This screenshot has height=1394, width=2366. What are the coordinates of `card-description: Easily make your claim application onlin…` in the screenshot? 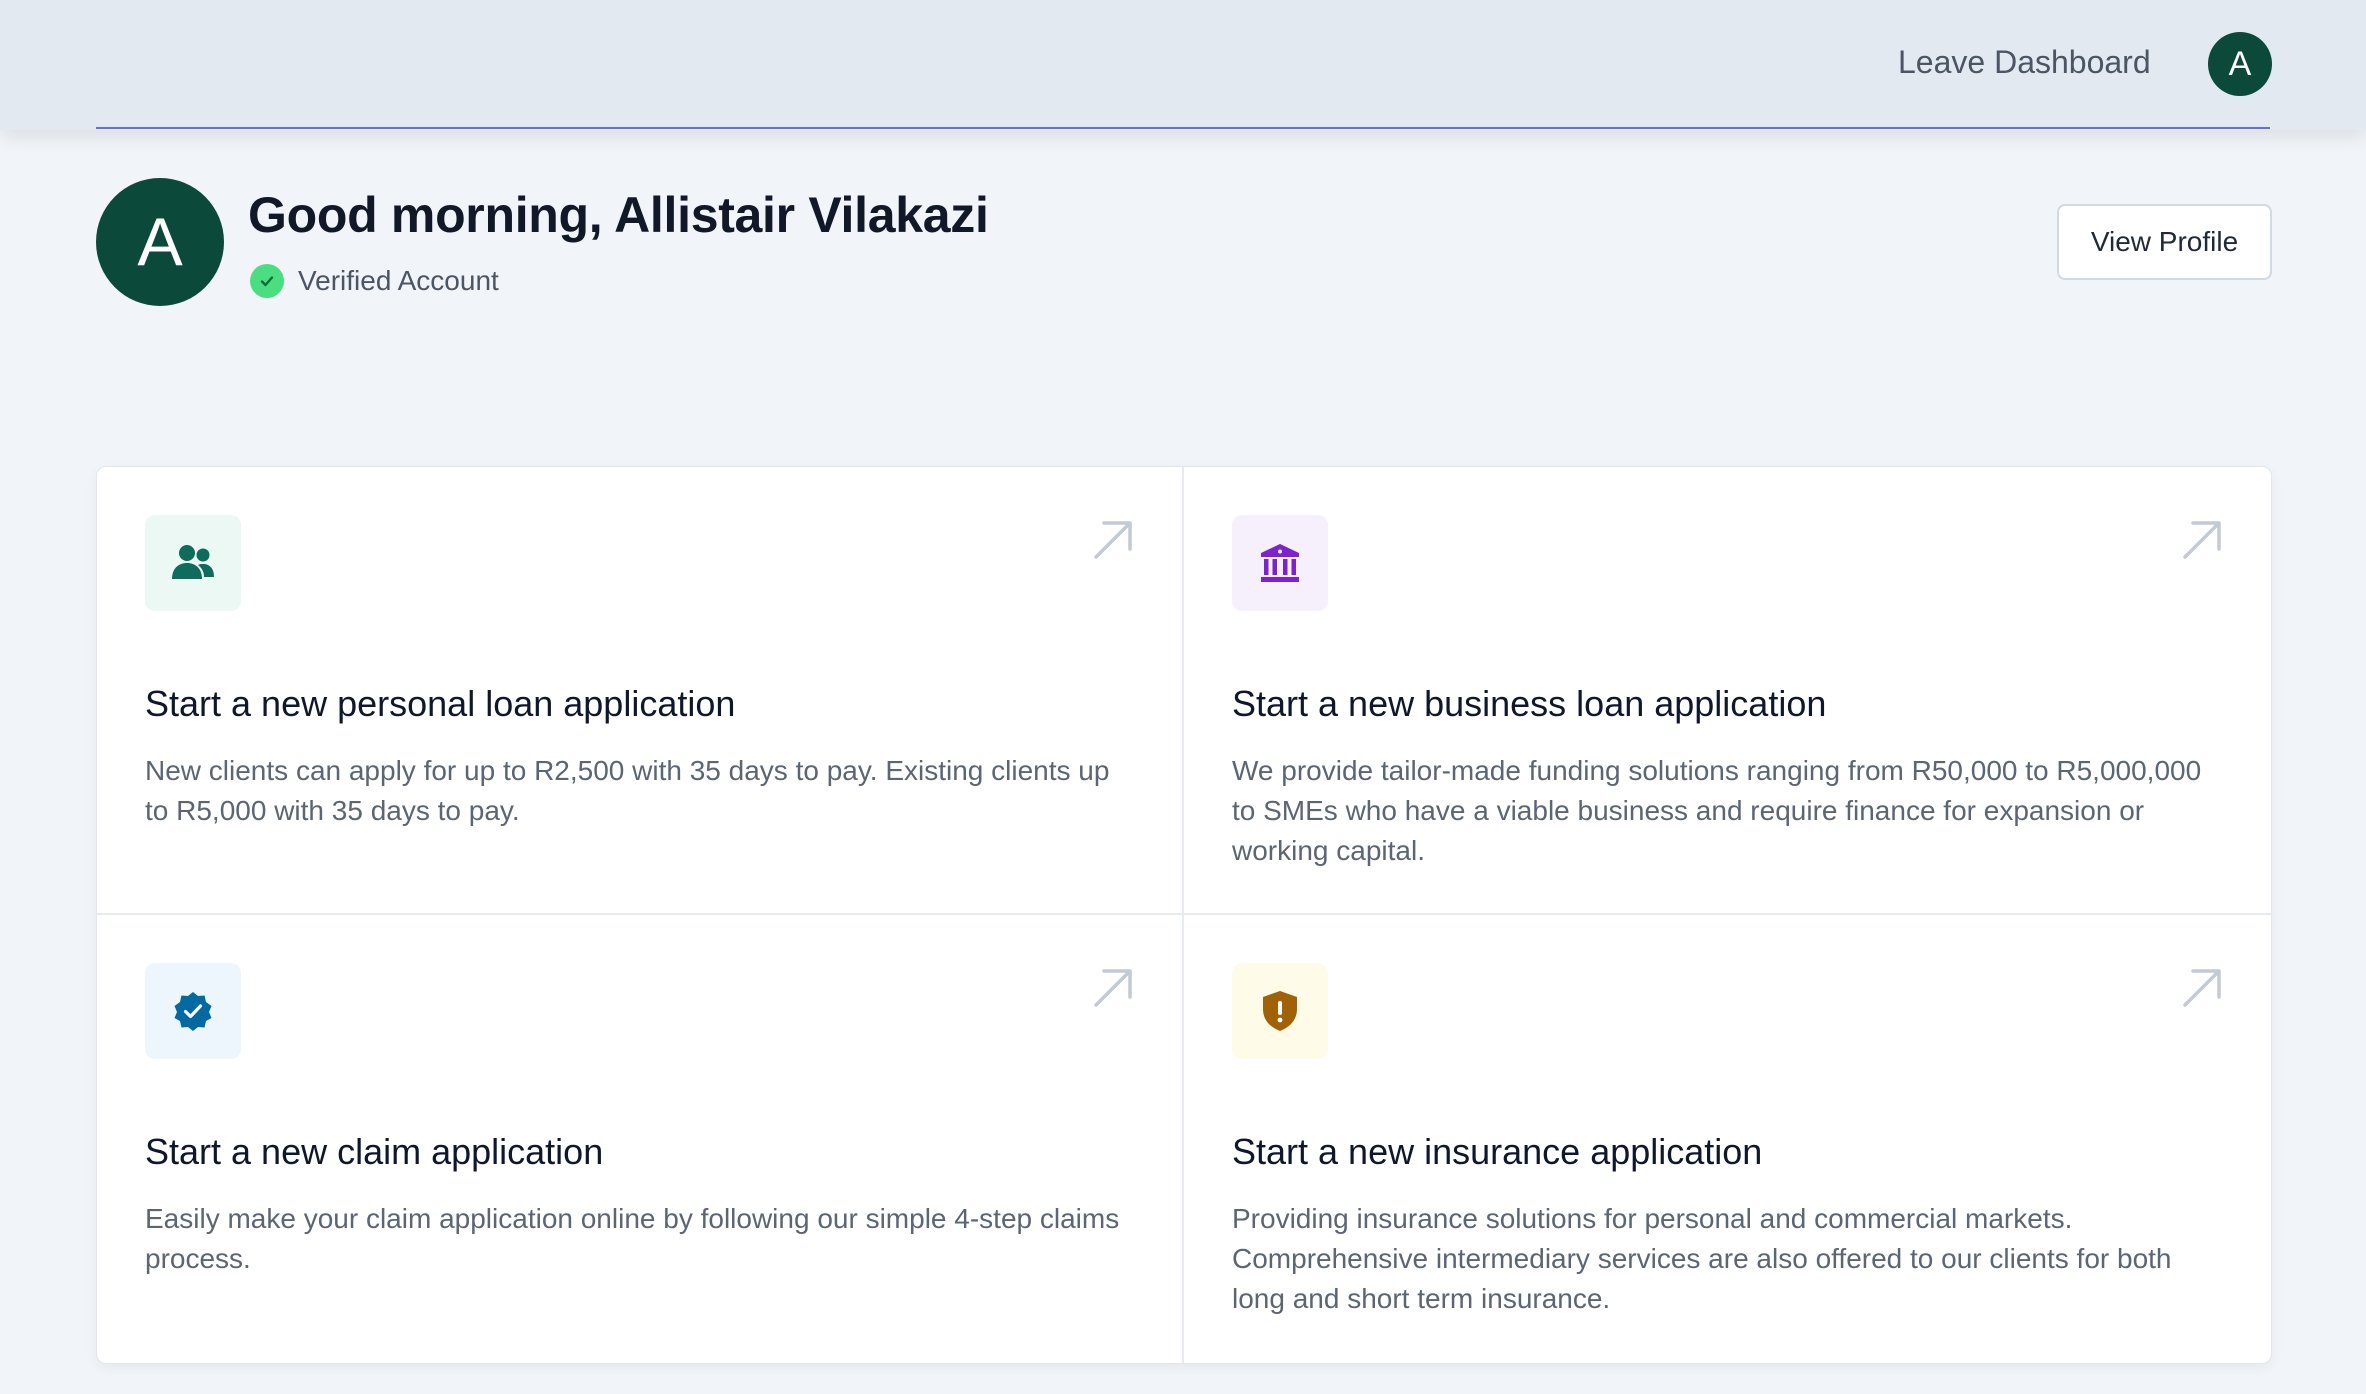 It's located at (632, 1238).